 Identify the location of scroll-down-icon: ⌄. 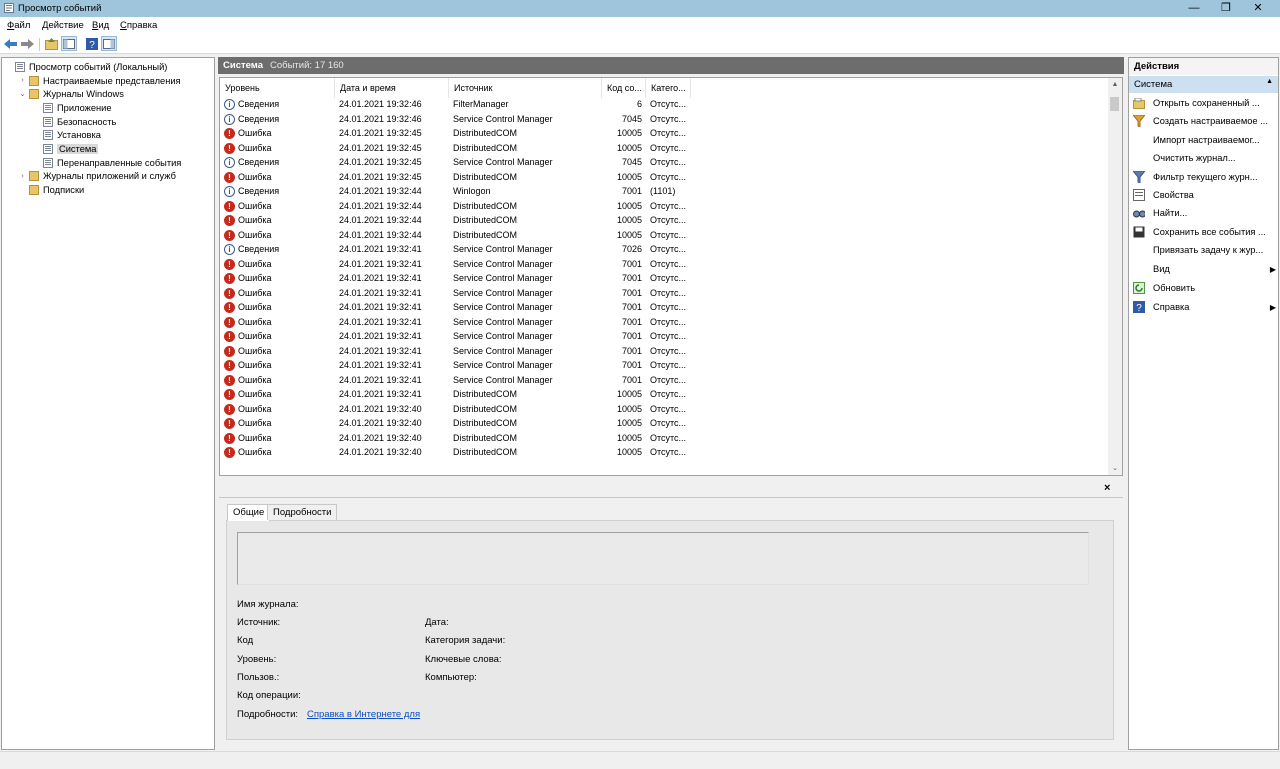
(1115, 468).